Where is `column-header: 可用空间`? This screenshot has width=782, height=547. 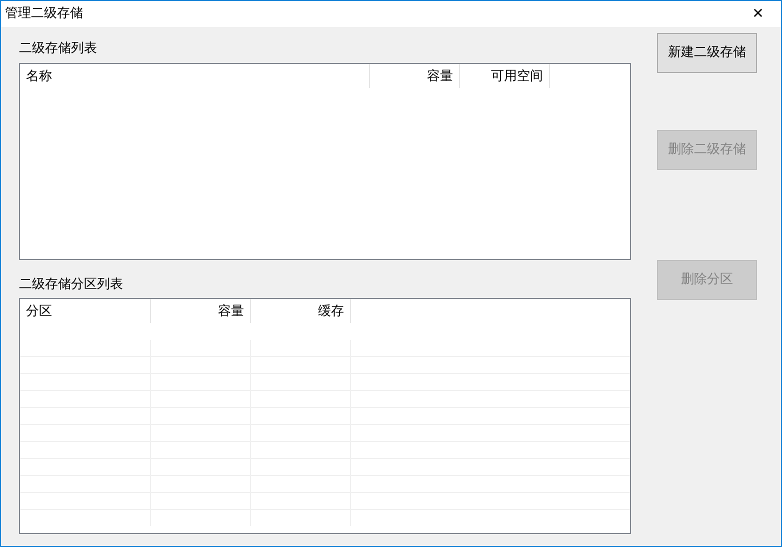 column-header: 可用空间 is located at coordinates (505, 76).